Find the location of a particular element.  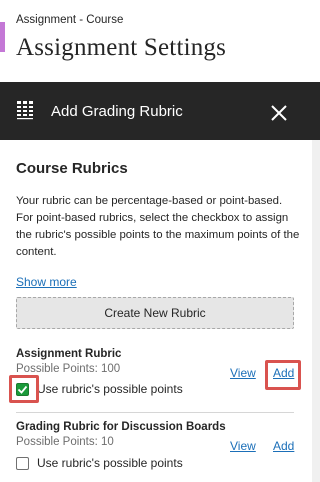

breadcrumb: Assignment - Course is located at coordinates (69, 20).